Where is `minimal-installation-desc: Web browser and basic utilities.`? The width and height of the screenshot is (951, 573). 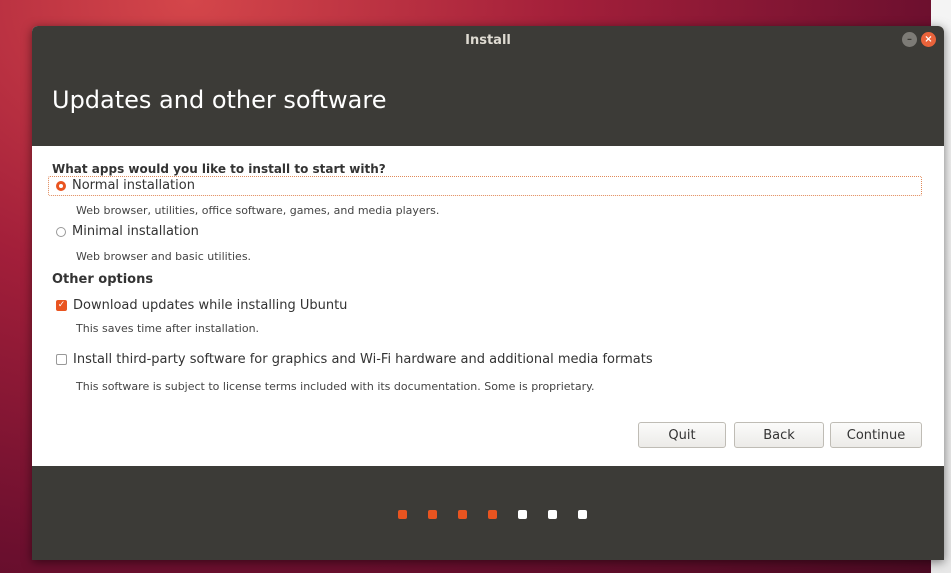
minimal-installation-desc: Web browser and basic utilities. is located at coordinates (164, 256).